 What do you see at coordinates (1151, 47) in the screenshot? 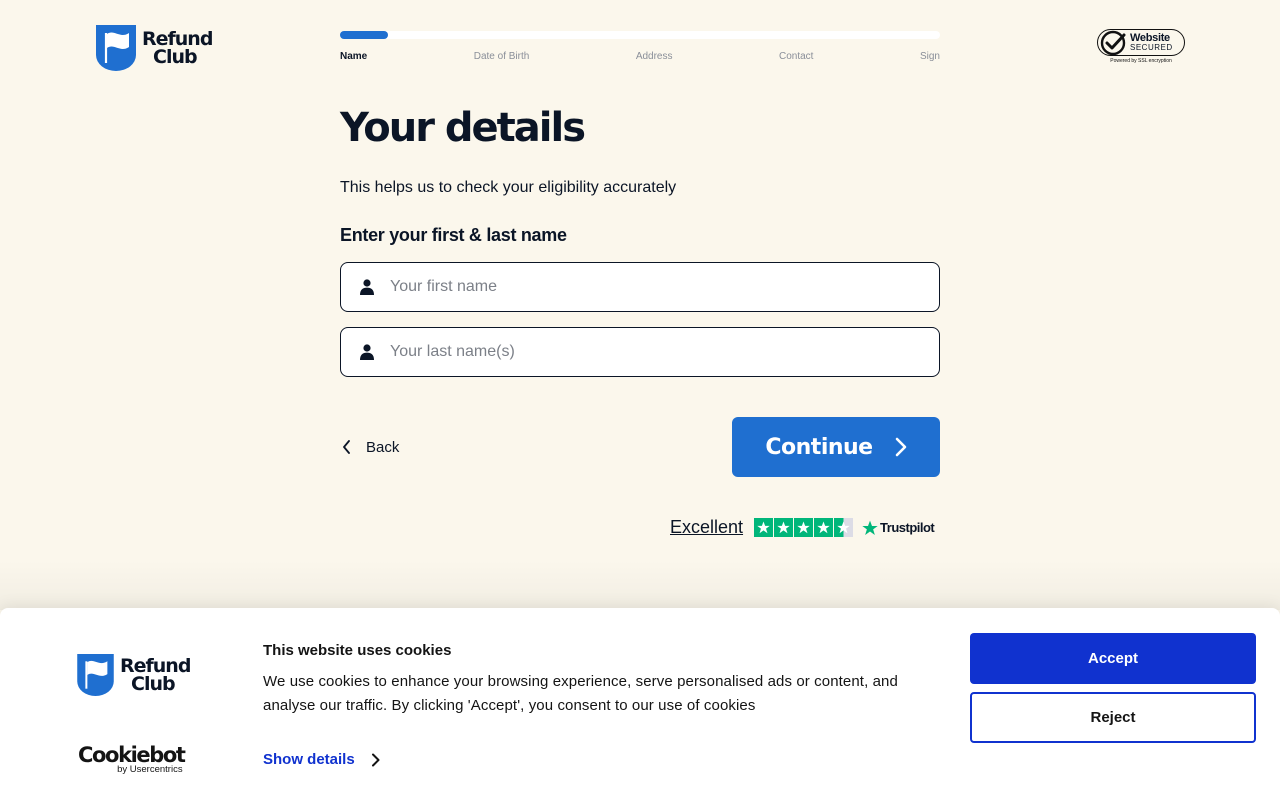
I see `secured-line2: SECURED` at bounding box center [1151, 47].